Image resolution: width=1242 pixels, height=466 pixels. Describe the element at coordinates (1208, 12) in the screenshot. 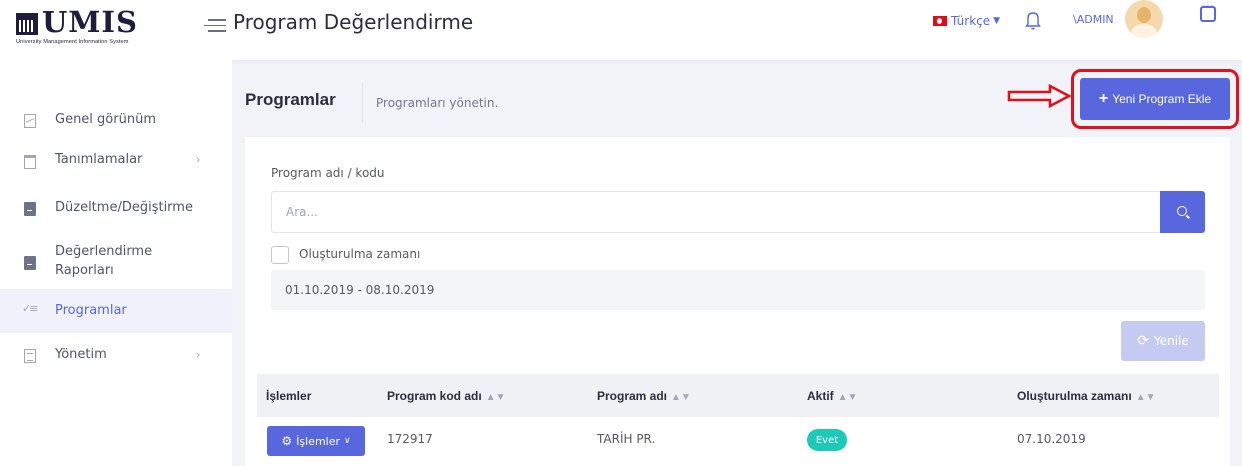

I see `chat-icon` at that location.